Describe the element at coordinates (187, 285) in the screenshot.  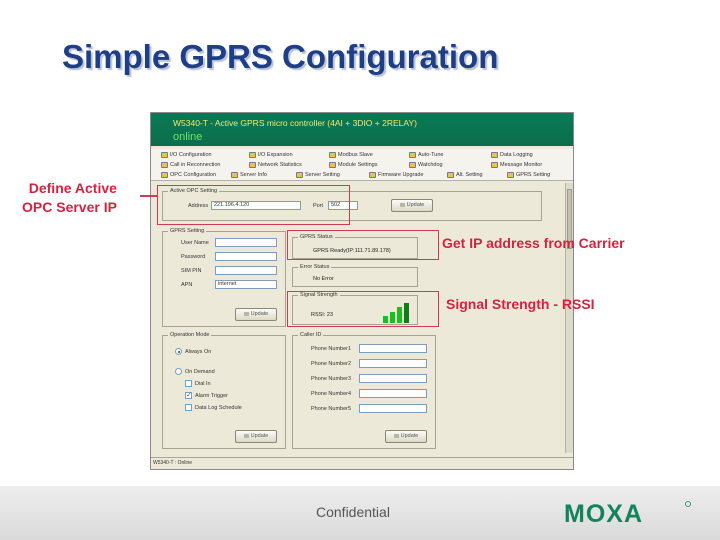
I see `apn-label: APN` at that location.